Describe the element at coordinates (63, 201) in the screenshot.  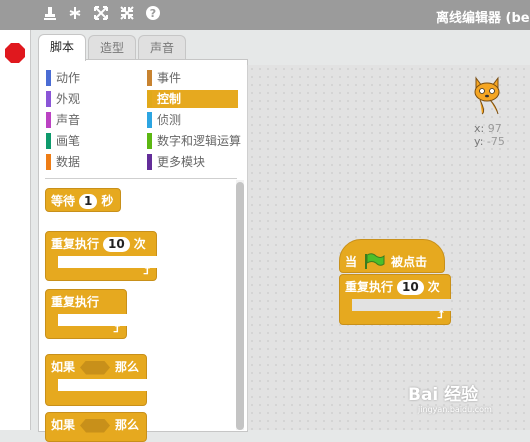
I see `block-label: 等待` at that location.